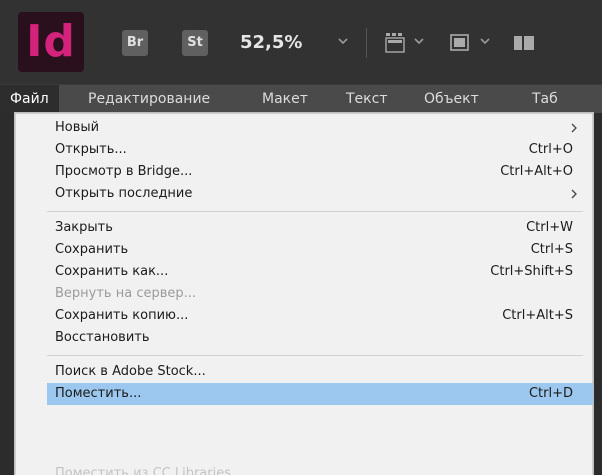 This screenshot has width=602, height=475. What do you see at coordinates (551, 249) in the screenshot?
I see `menu-item-shortcut: Ctrl+S` at bounding box center [551, 249].